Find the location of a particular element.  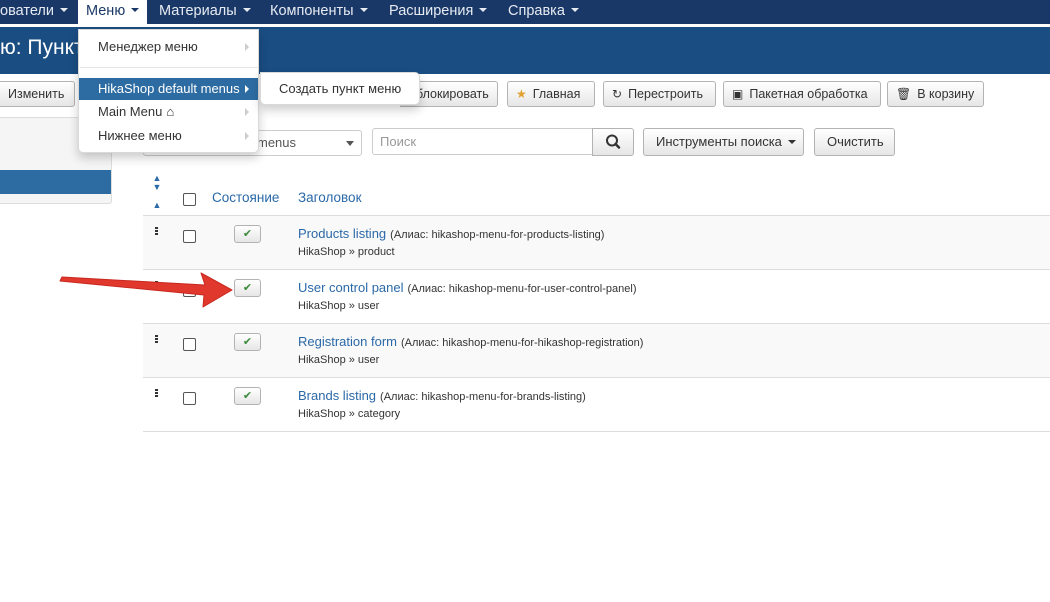

dropdown-item-main-menu: Main Menu ⌂ is located at coordinates (168, 112).